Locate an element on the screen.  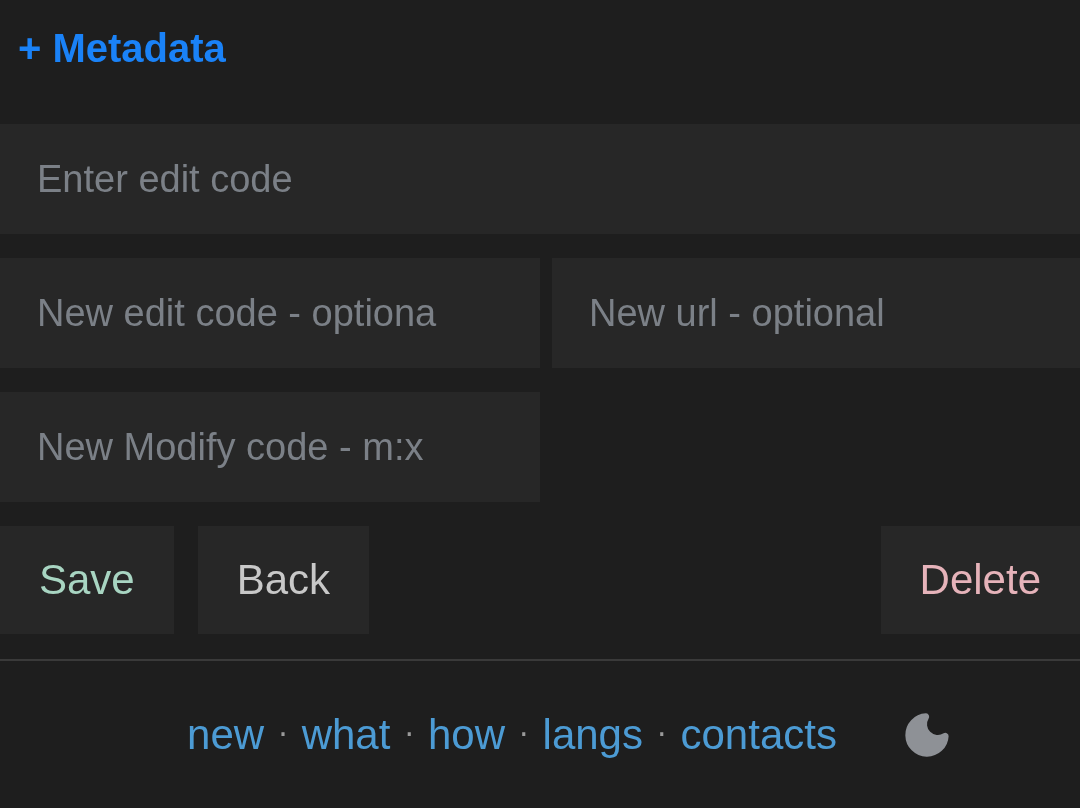
input-field: New url - optional is located at coordinates (816, 313).